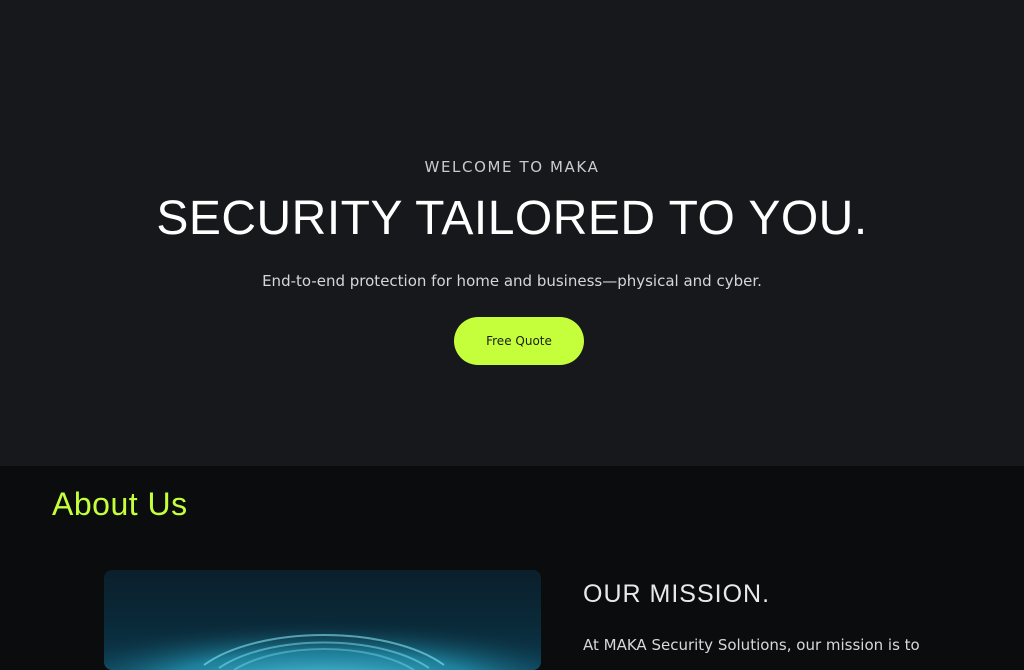 Image resolution: width=1024 pixels, height=670 pixels. Describe the element at coordinates (519, 341) in the screenshot. I see `free-quote-button: Free Quote` at that location.